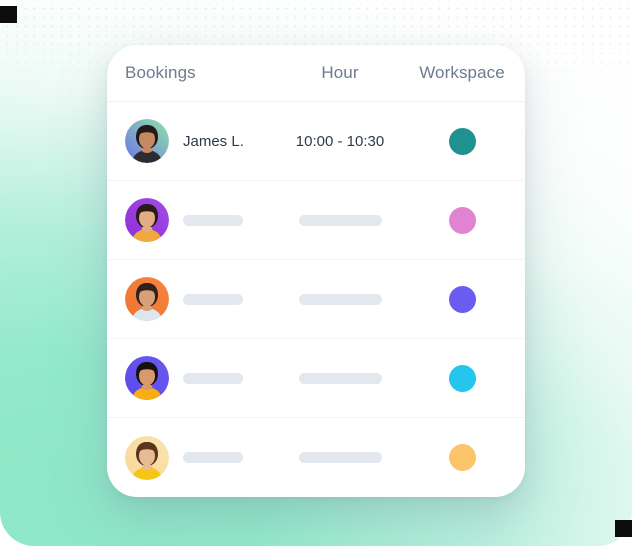 The width and height of the screenshot is (632, 546). What do you see at coordinates (213, 141) in the screenshot?
I see `booking-name: James L.` at bounding box center [213, 141].